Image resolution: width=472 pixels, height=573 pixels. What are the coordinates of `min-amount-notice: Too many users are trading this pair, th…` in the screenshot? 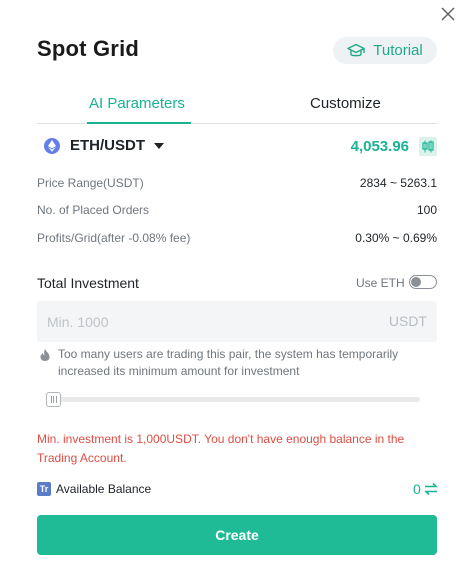 It's located at (228, 362).